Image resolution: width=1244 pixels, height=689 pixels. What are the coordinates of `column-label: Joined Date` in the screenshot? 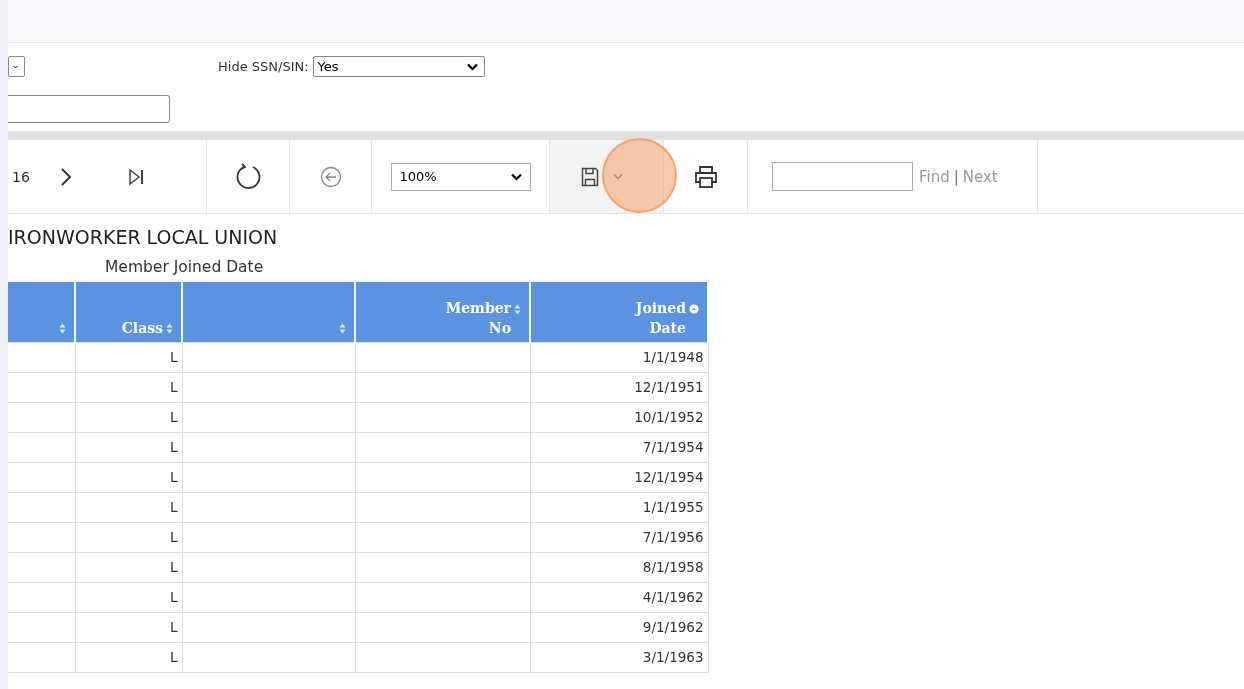 It's located at (660, 318).